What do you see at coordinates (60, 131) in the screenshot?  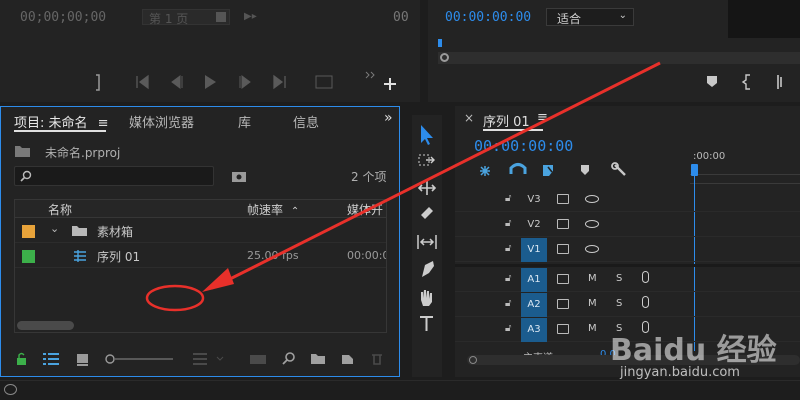 I see `active-tab-underline` at bounding box center [60, 131].